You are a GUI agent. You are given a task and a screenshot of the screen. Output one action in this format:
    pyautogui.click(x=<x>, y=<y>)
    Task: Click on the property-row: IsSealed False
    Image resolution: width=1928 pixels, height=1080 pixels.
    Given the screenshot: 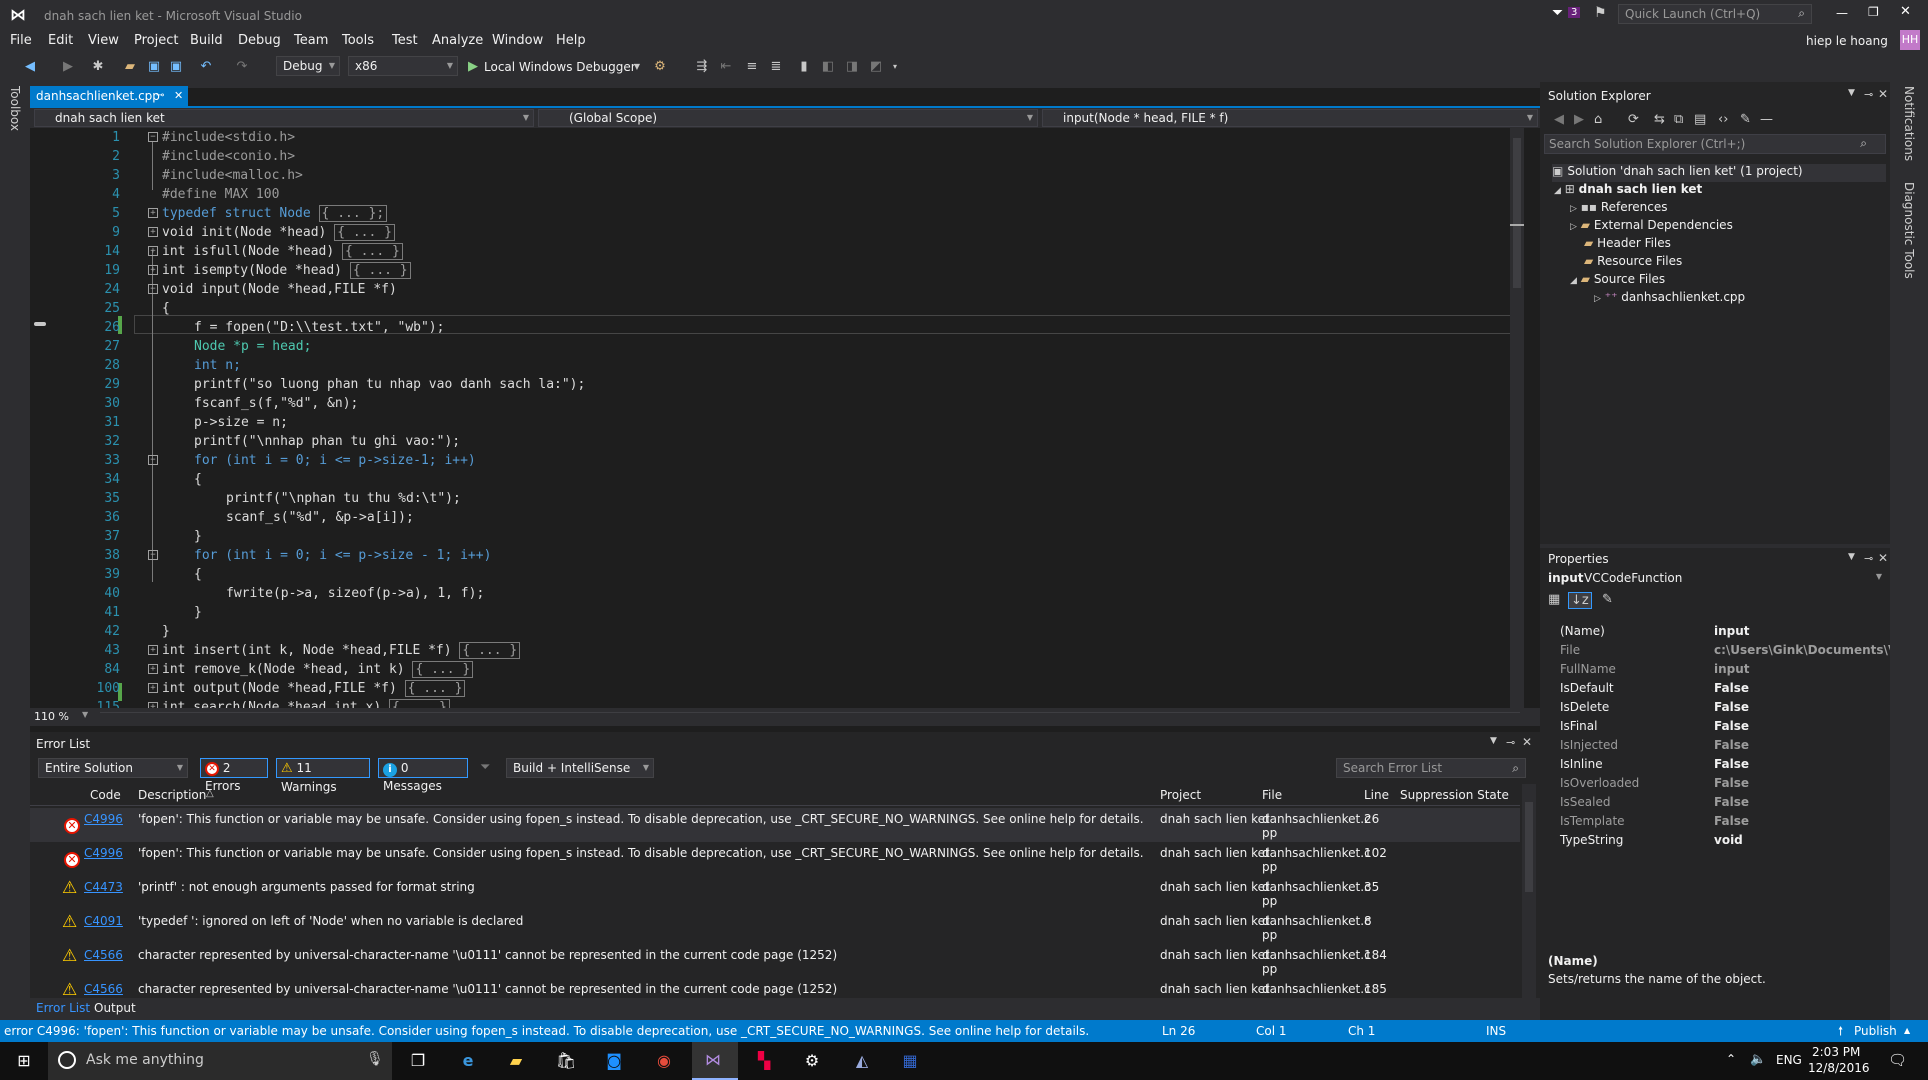 What is the action you would take?
    pyautogui.click(x=1723, y=802)
    